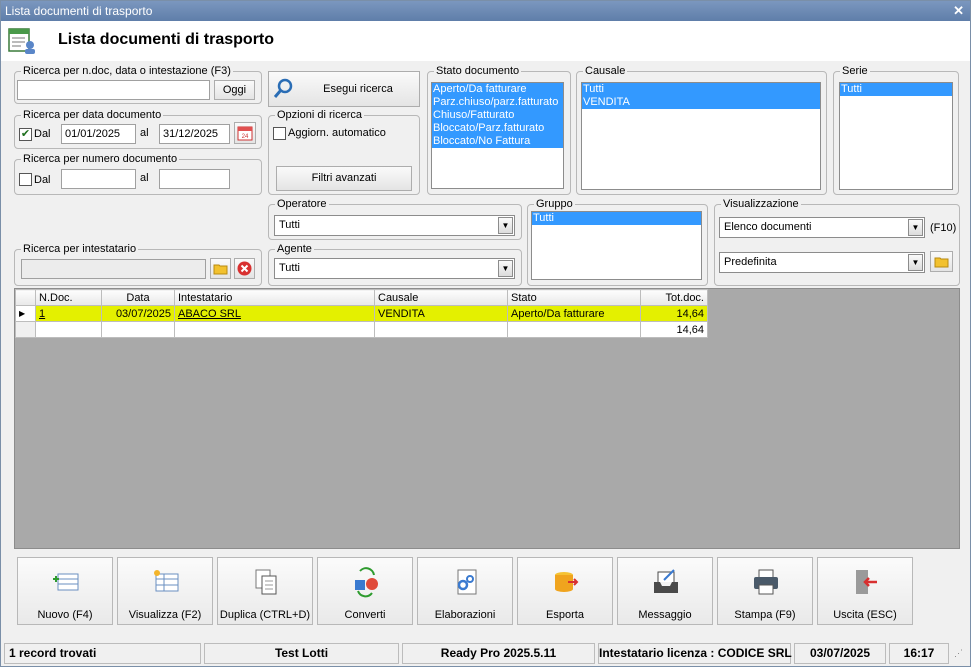 The image size is (971, 667). I want to click on new-icon, so click(66, 582).